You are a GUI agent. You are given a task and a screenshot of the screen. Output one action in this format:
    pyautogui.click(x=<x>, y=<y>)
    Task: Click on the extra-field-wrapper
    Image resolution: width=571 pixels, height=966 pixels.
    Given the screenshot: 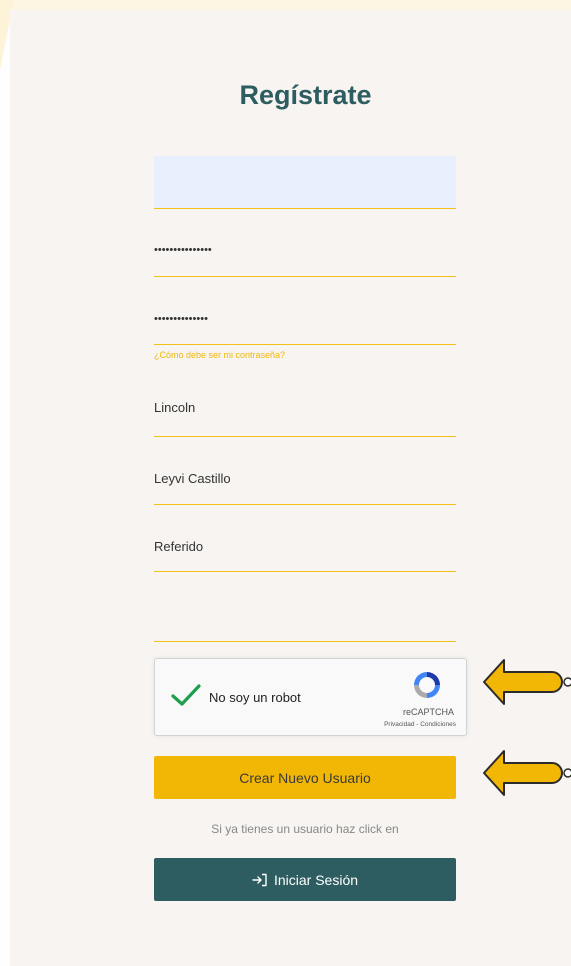 What is the action you would take?
    pyautogui.click(x=305, y=619)
    